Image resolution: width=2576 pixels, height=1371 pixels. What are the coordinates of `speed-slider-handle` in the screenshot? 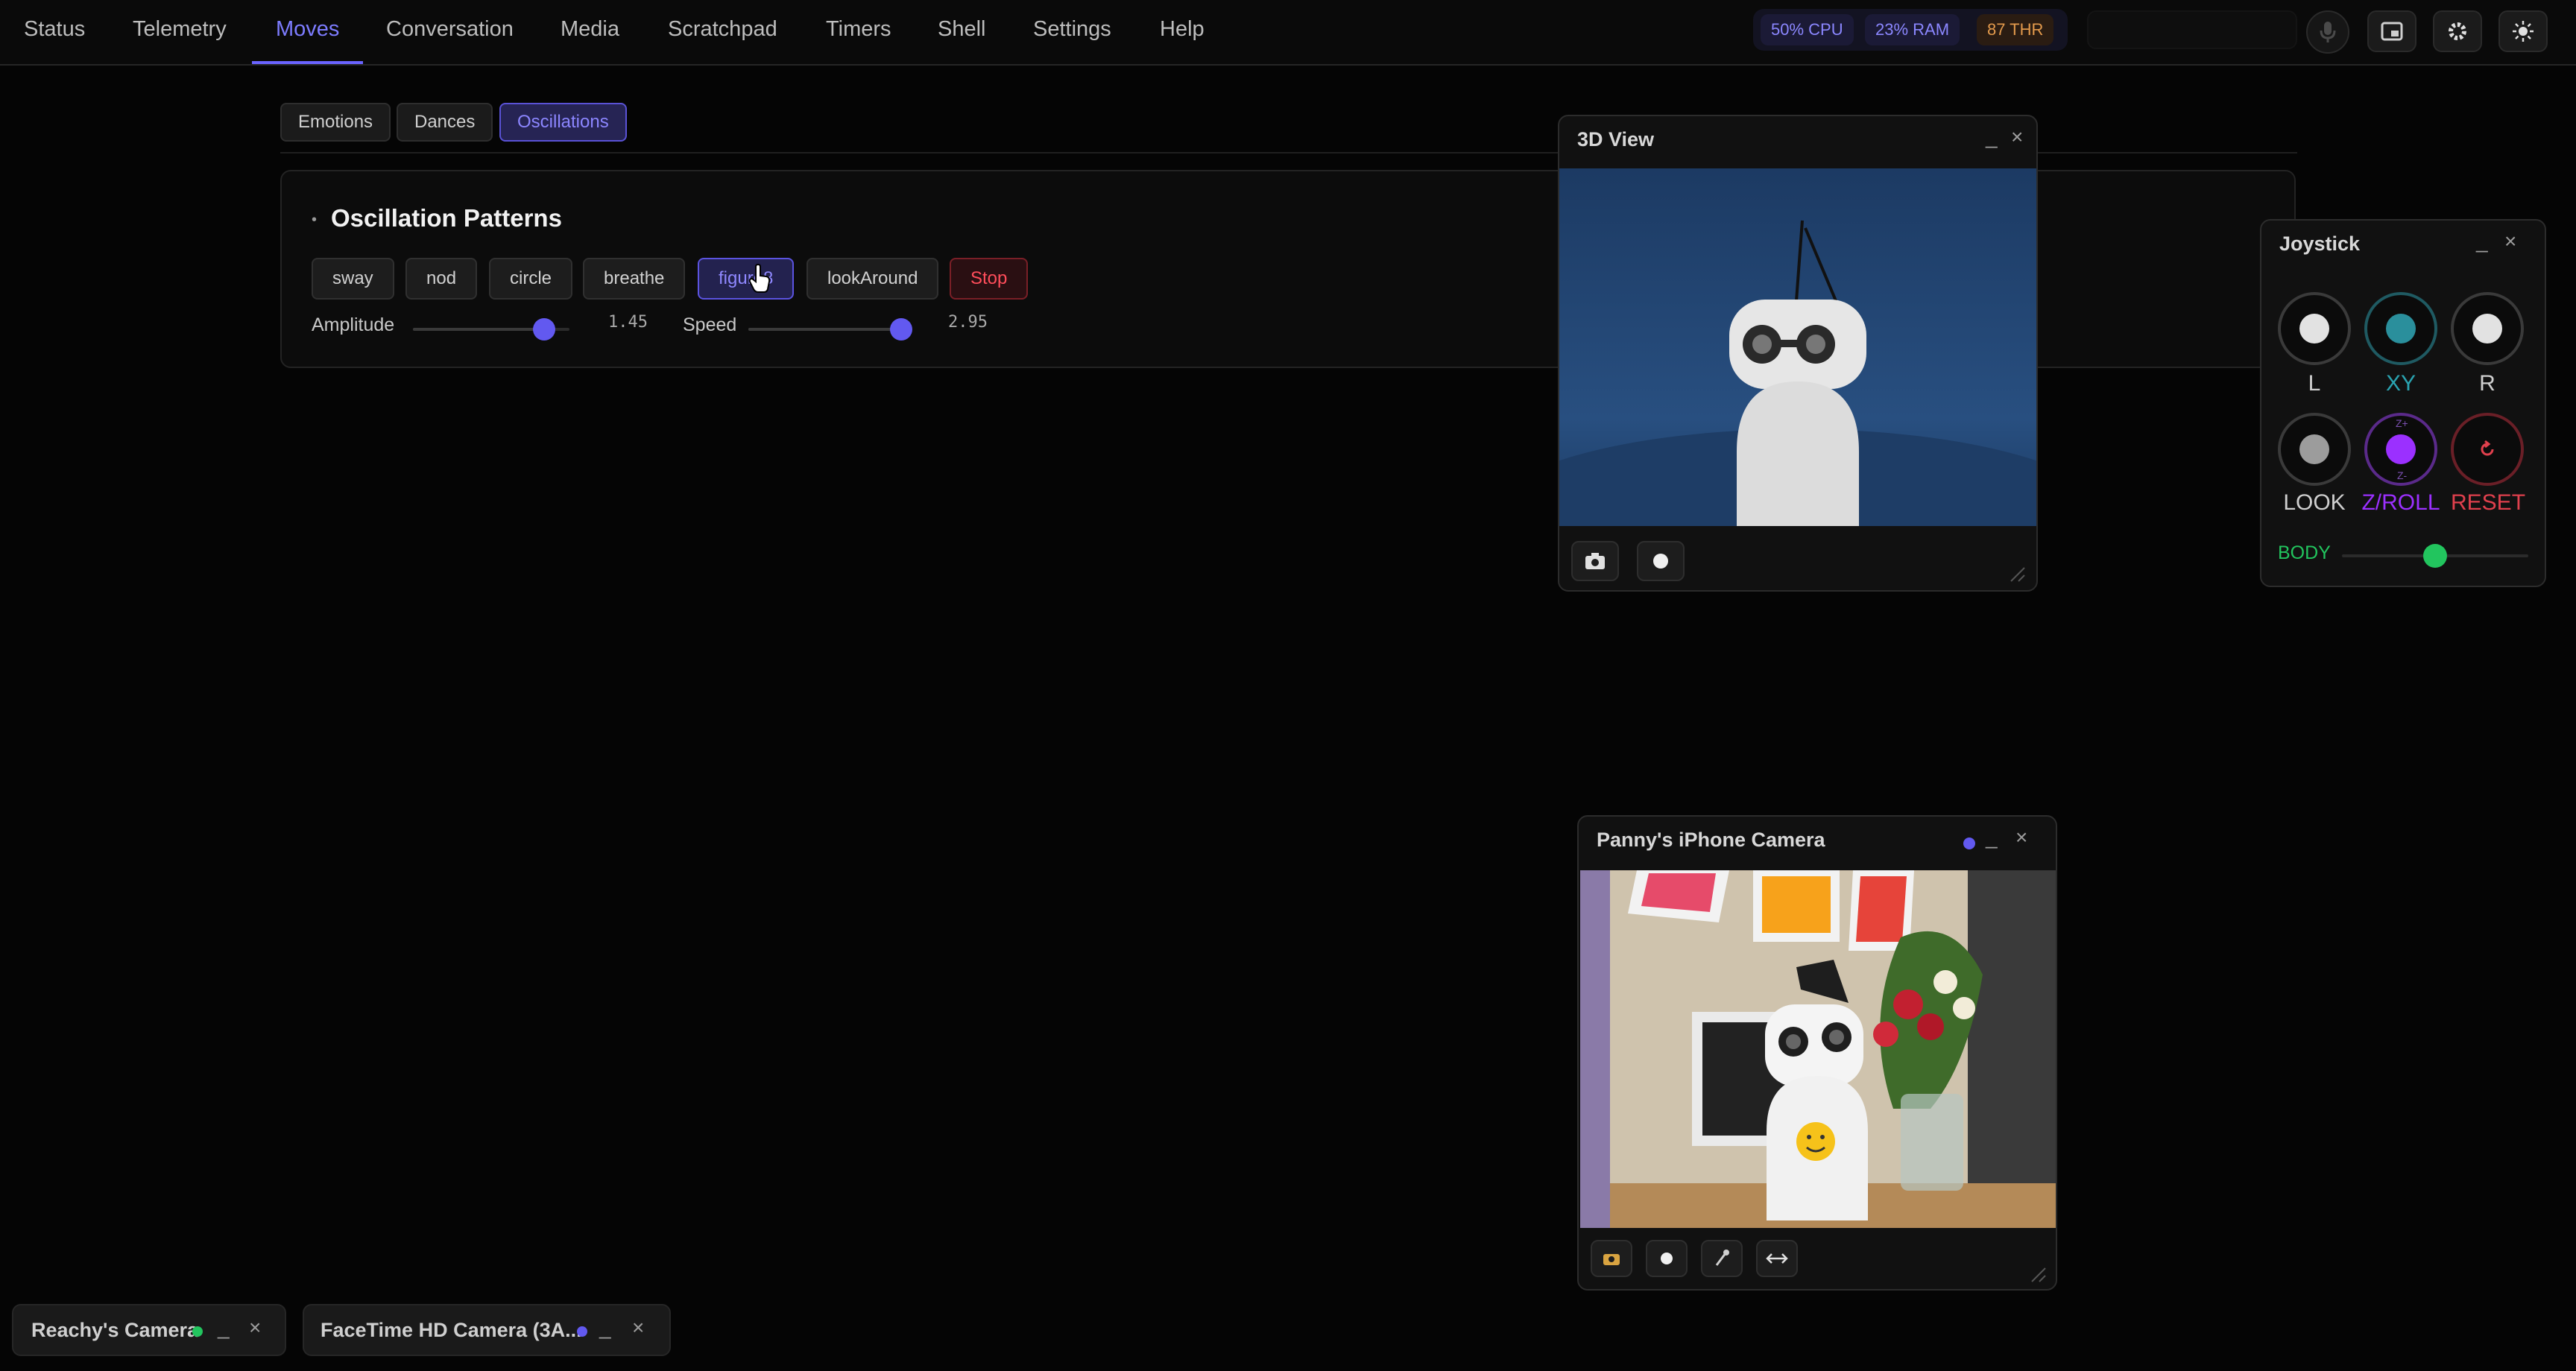 It's located at (901, 329).